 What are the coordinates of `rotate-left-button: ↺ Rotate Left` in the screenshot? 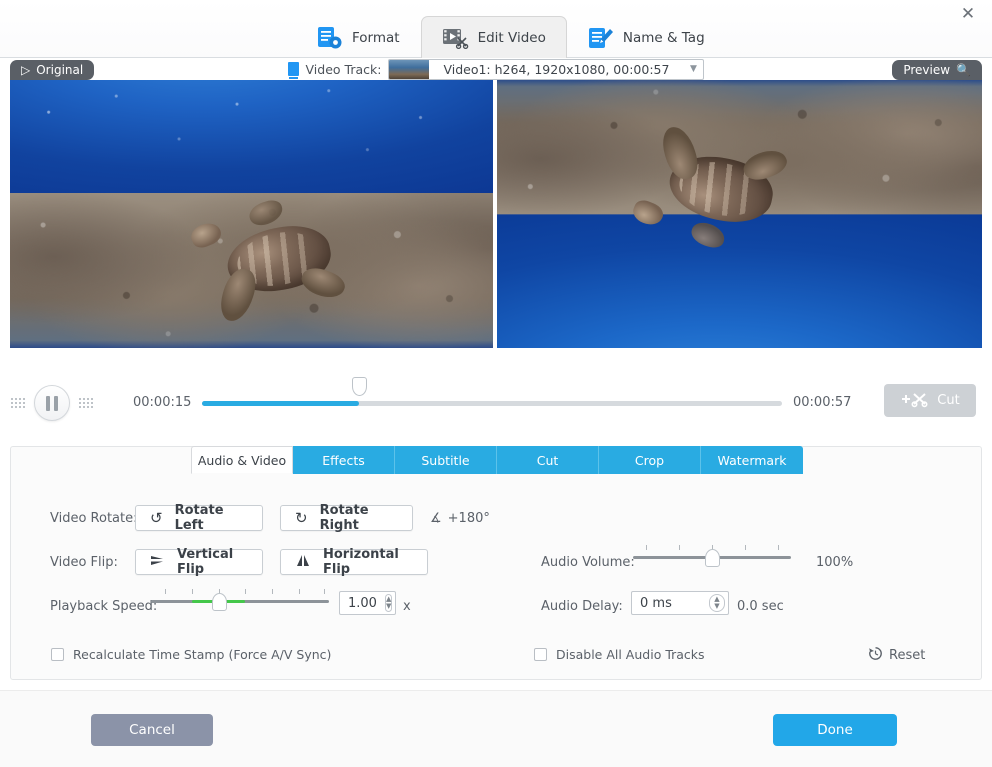 It's located at (199, 518).